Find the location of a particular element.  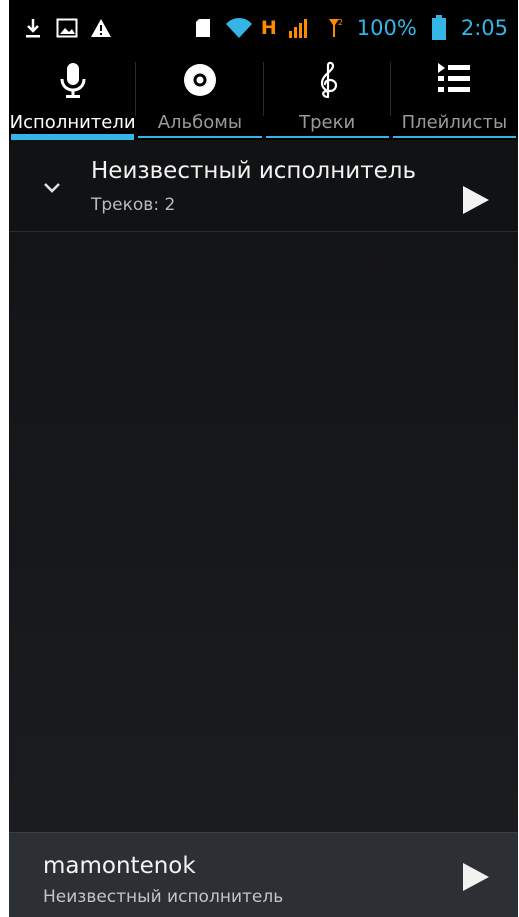

status-bar: H 2 100% 2:05 is located at coordinates (263, 28).